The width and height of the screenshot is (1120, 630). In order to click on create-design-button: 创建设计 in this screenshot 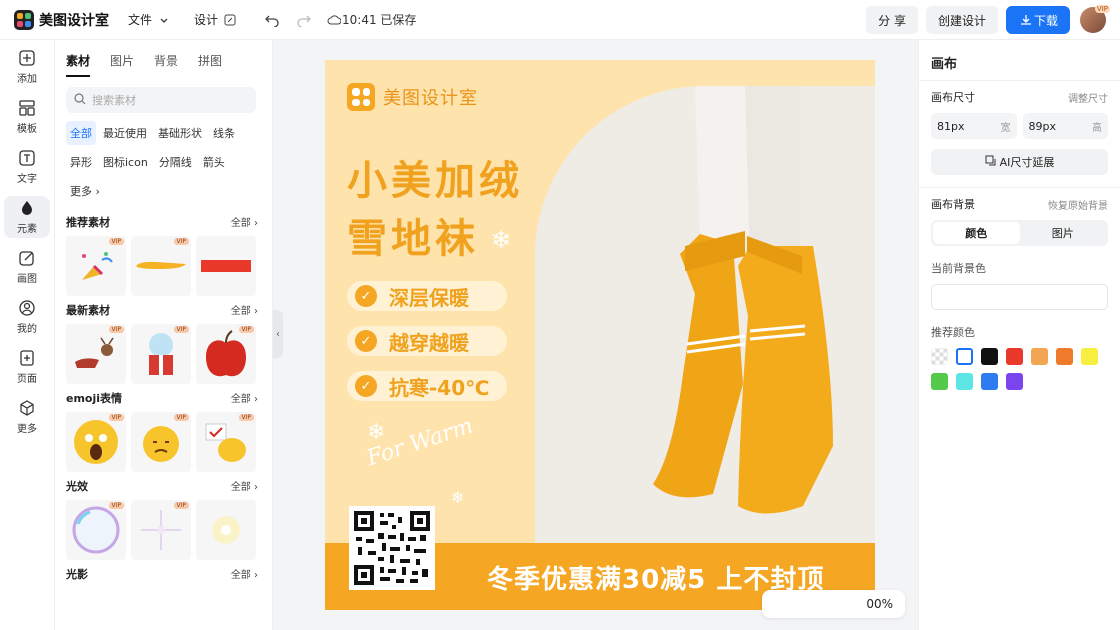, I will do `click(961, 20)`.